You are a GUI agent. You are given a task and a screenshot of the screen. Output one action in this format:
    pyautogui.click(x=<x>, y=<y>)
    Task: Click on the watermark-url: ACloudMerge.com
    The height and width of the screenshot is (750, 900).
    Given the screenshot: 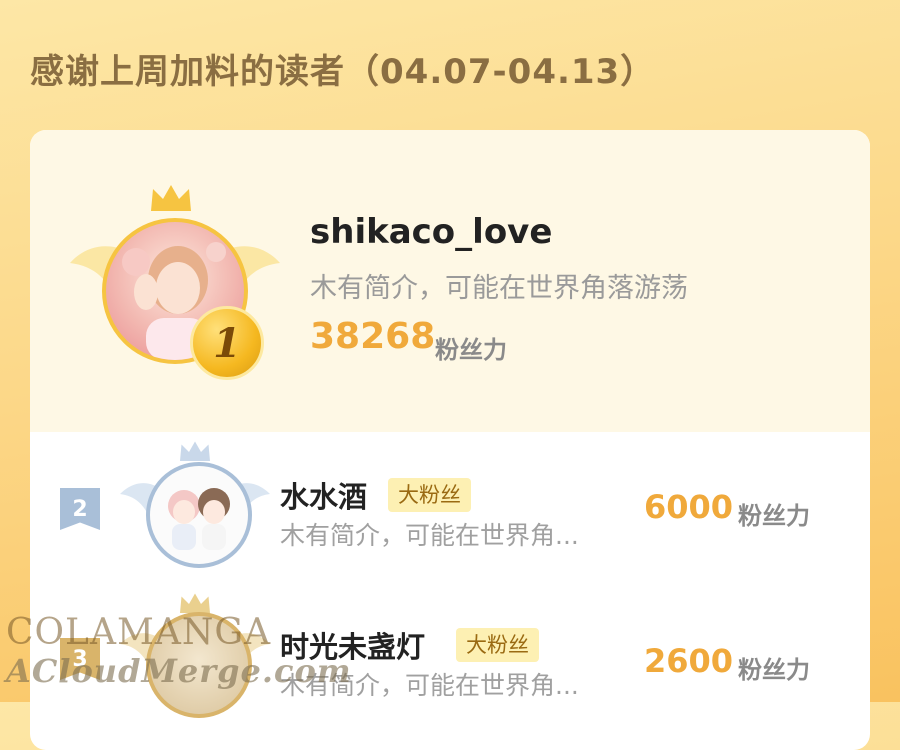 What is the action you would take?
    pyautogui.click(x=179, y=671)
    